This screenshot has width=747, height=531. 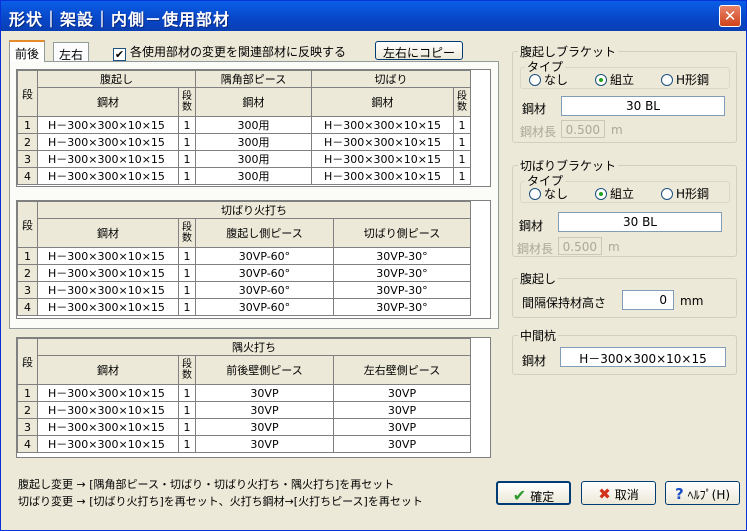 I want to click on cancel-button: ✖ 取消, so click(x=618, y=493).